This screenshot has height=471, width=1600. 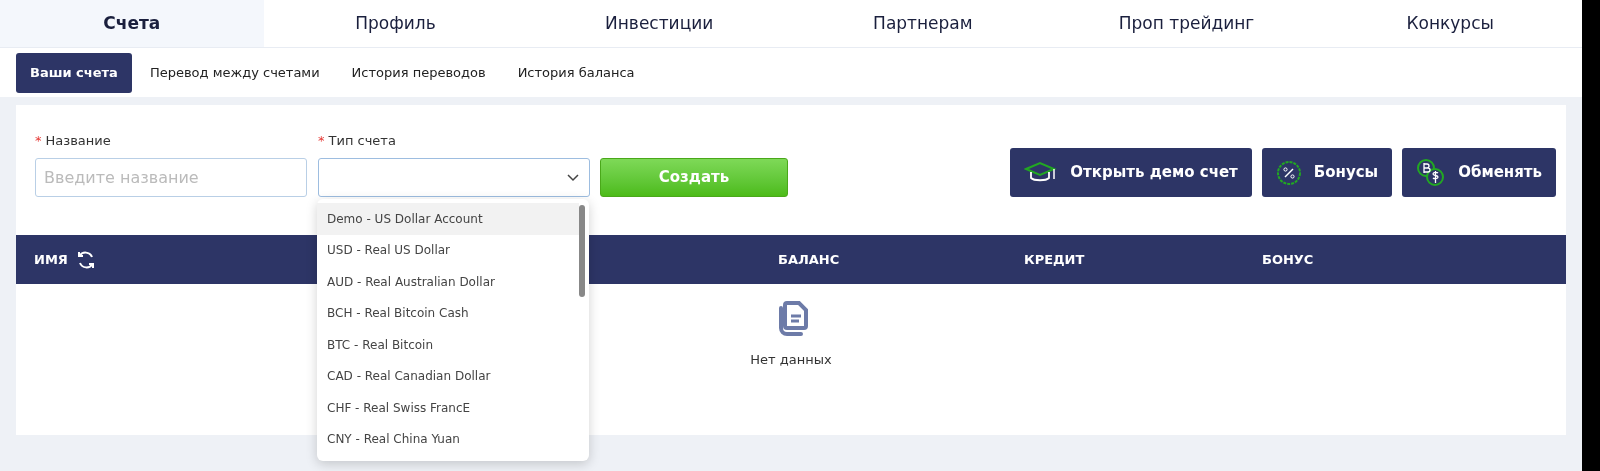 What do you see at coordinates (1479, 172) in the screenshot?
I see `action-button: Обменять` at bounding box center [1479, 172].